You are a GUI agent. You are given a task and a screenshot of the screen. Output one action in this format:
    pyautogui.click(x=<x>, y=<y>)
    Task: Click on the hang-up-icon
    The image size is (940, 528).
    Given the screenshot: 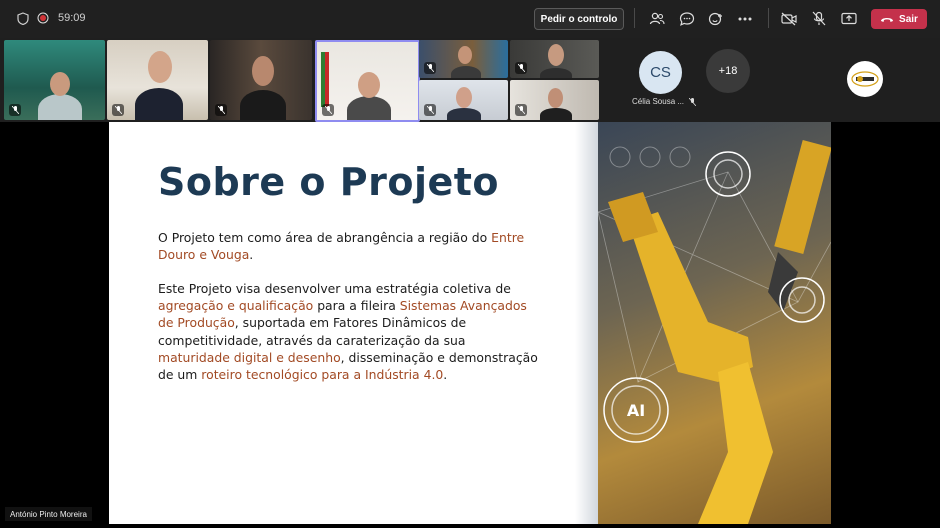 What is the action you would take?
    pyautogui.click(x=887, y=19)
    